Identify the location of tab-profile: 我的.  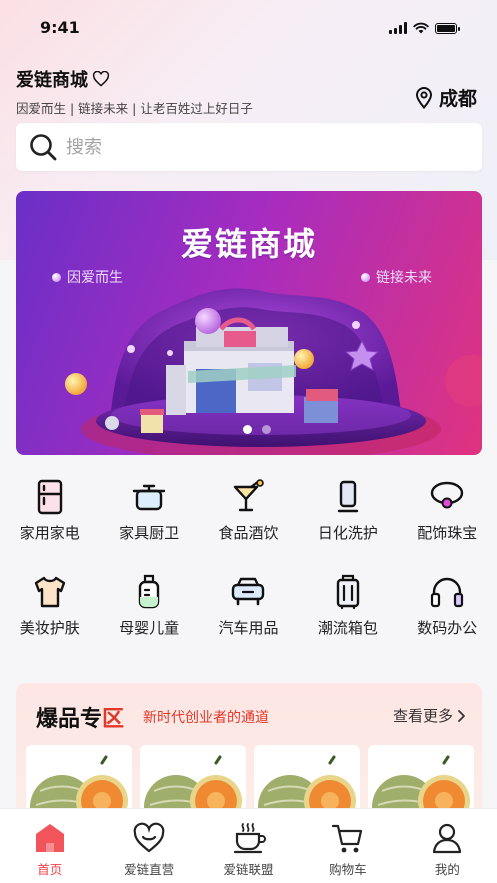
(447, 846).